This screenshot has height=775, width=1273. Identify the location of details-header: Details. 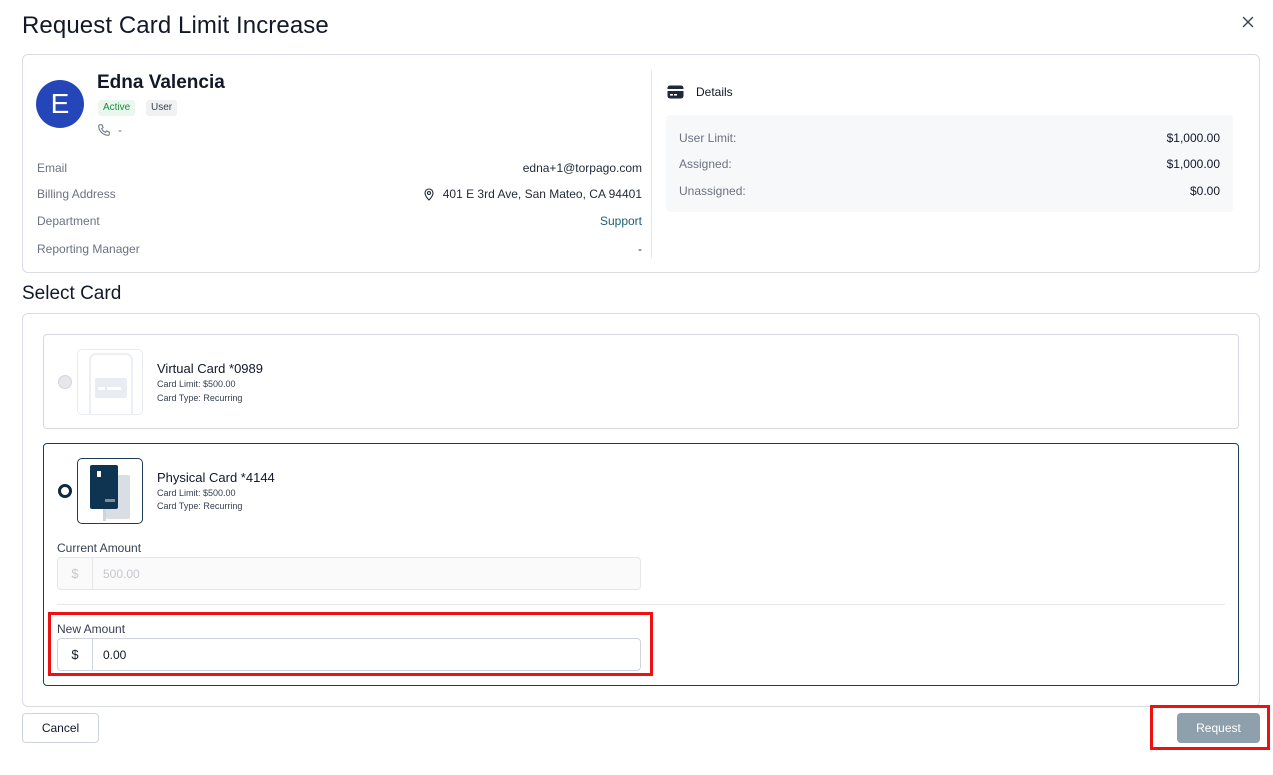
(700, 92).